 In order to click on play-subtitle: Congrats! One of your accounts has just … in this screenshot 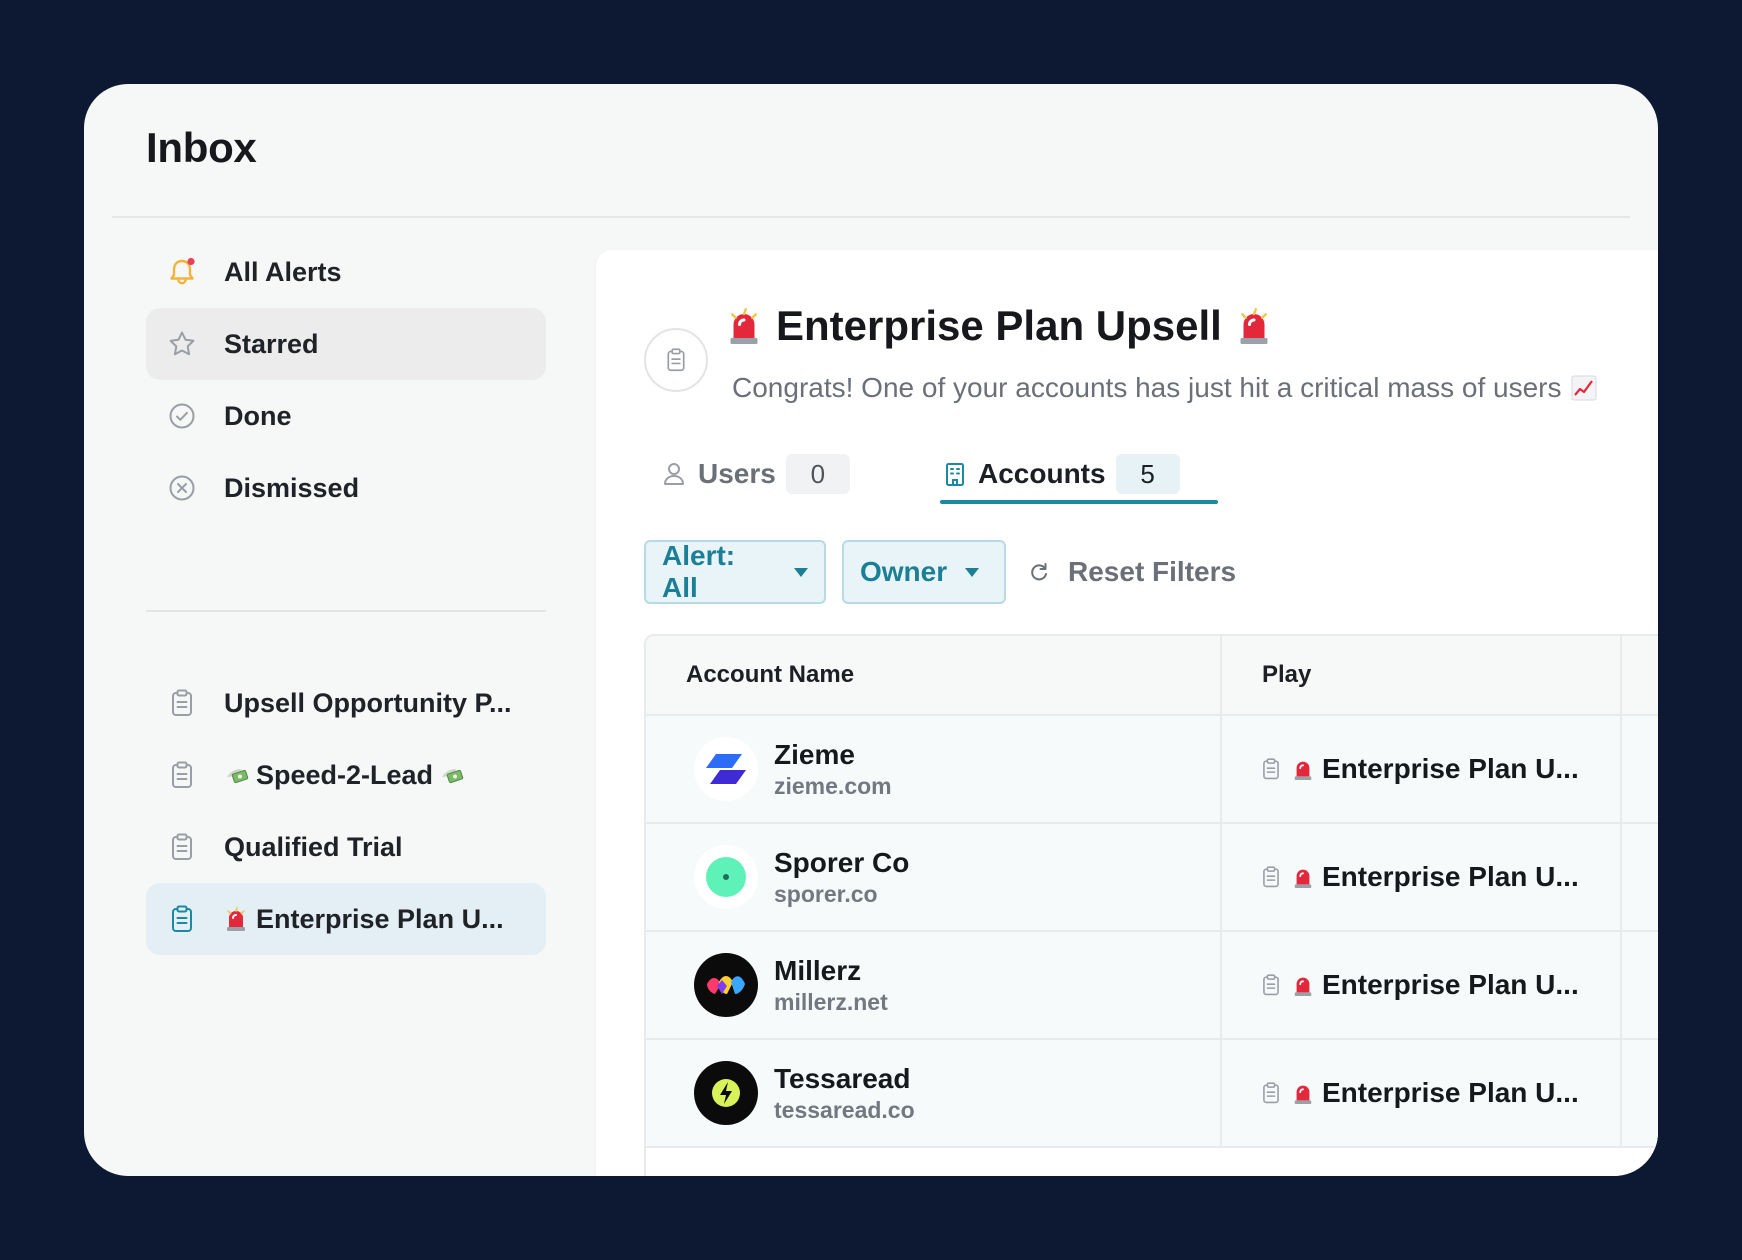, I will do `click(1164, 388)`.